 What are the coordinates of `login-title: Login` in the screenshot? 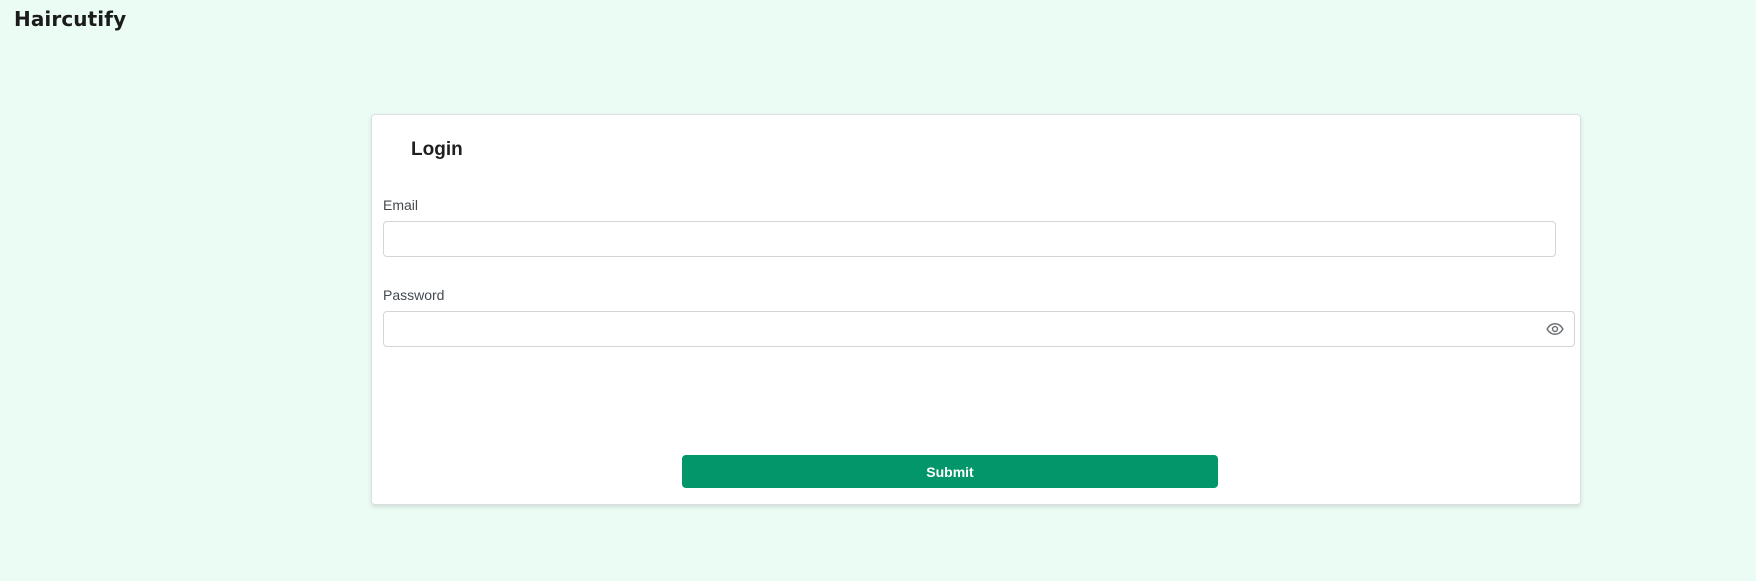 It's located at (437, 149).